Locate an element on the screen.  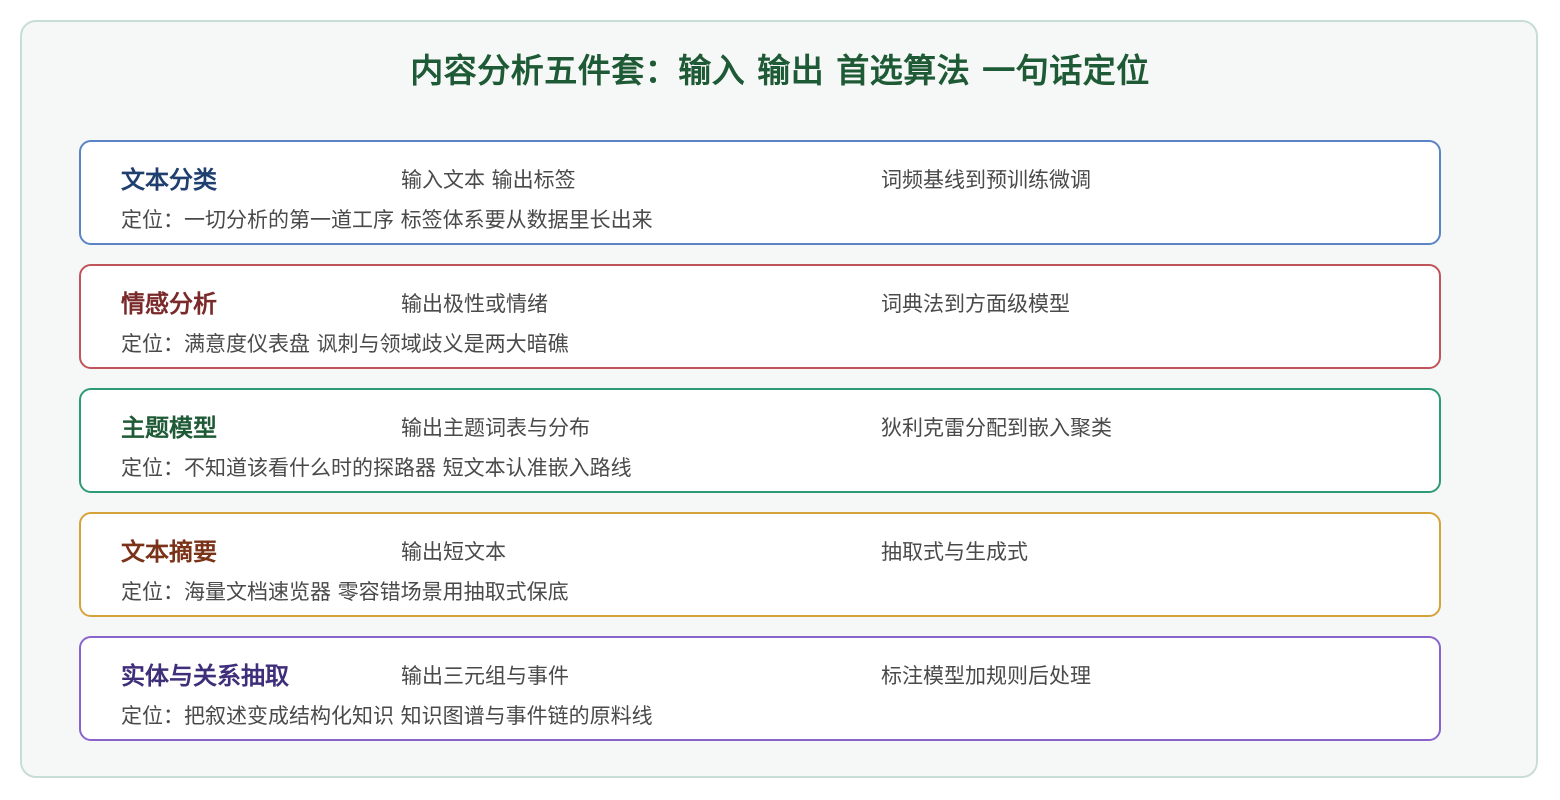
card-positioning: 定位：不知道该看什么时的探路器 短文本认准嵌入路线 is located at coordinates (376, 468).